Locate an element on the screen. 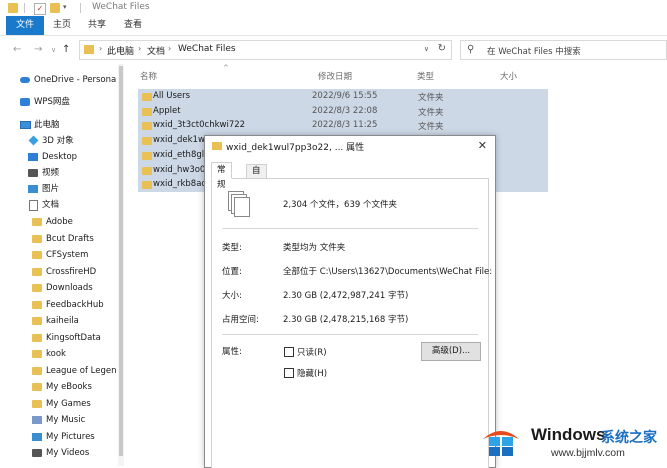 Image resolution: width=667 pixels, height=468 pixels. tab-share: 共享 is located at coordinates (97, 25).